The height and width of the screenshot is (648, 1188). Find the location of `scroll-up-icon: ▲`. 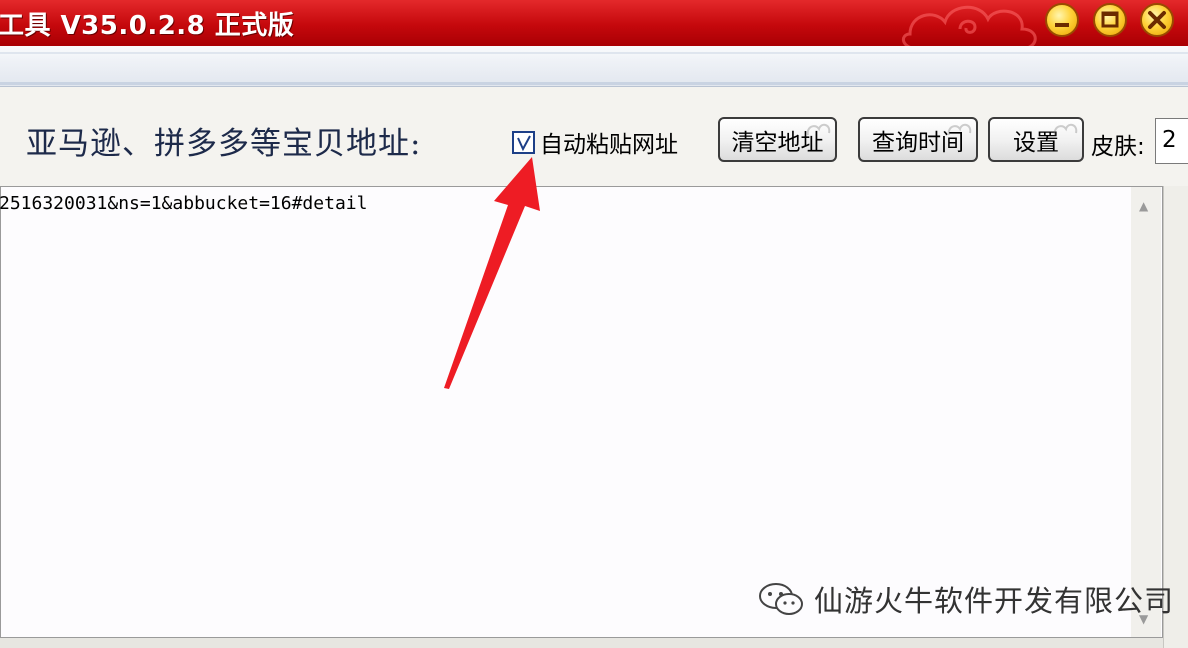

scroll-up-icon: ▲ is located at coordinates (1143, 206).